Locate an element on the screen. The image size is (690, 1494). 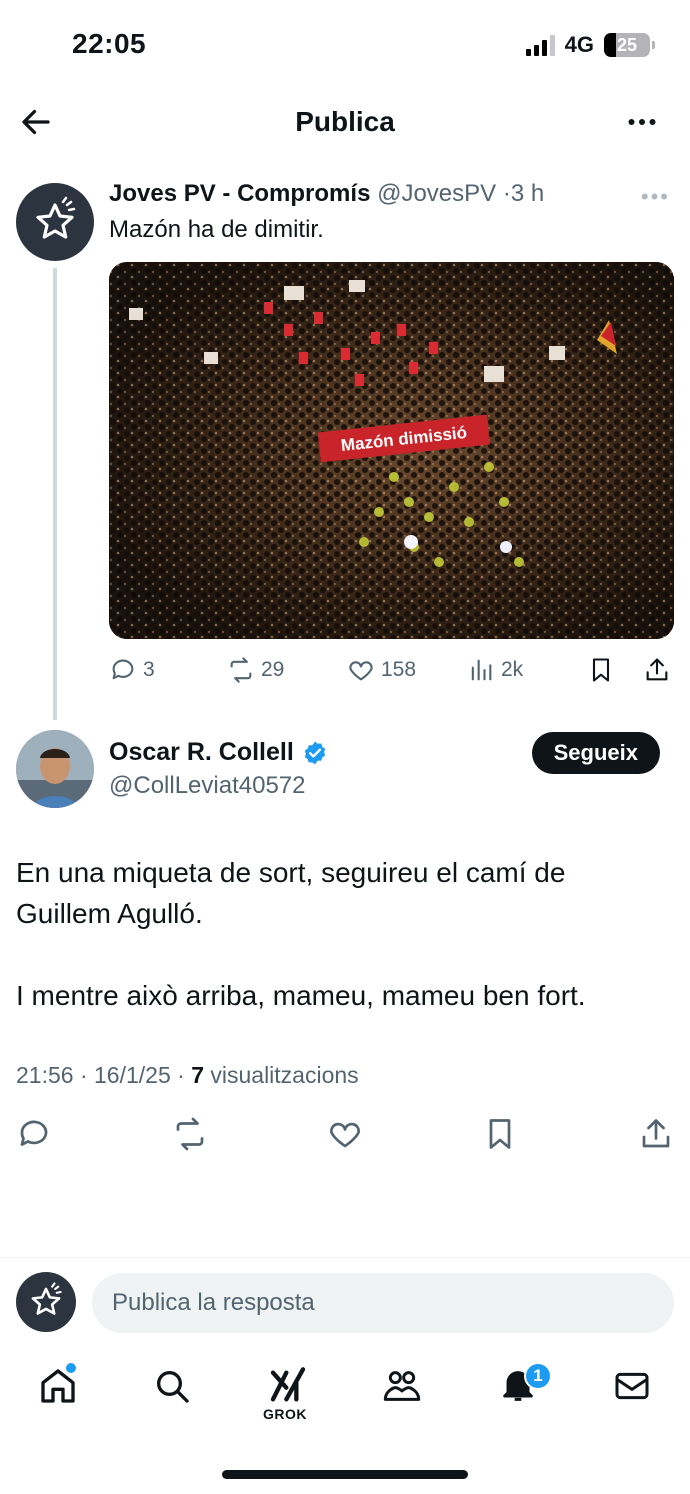
home-indicator is located at coordinates (345, 1474).